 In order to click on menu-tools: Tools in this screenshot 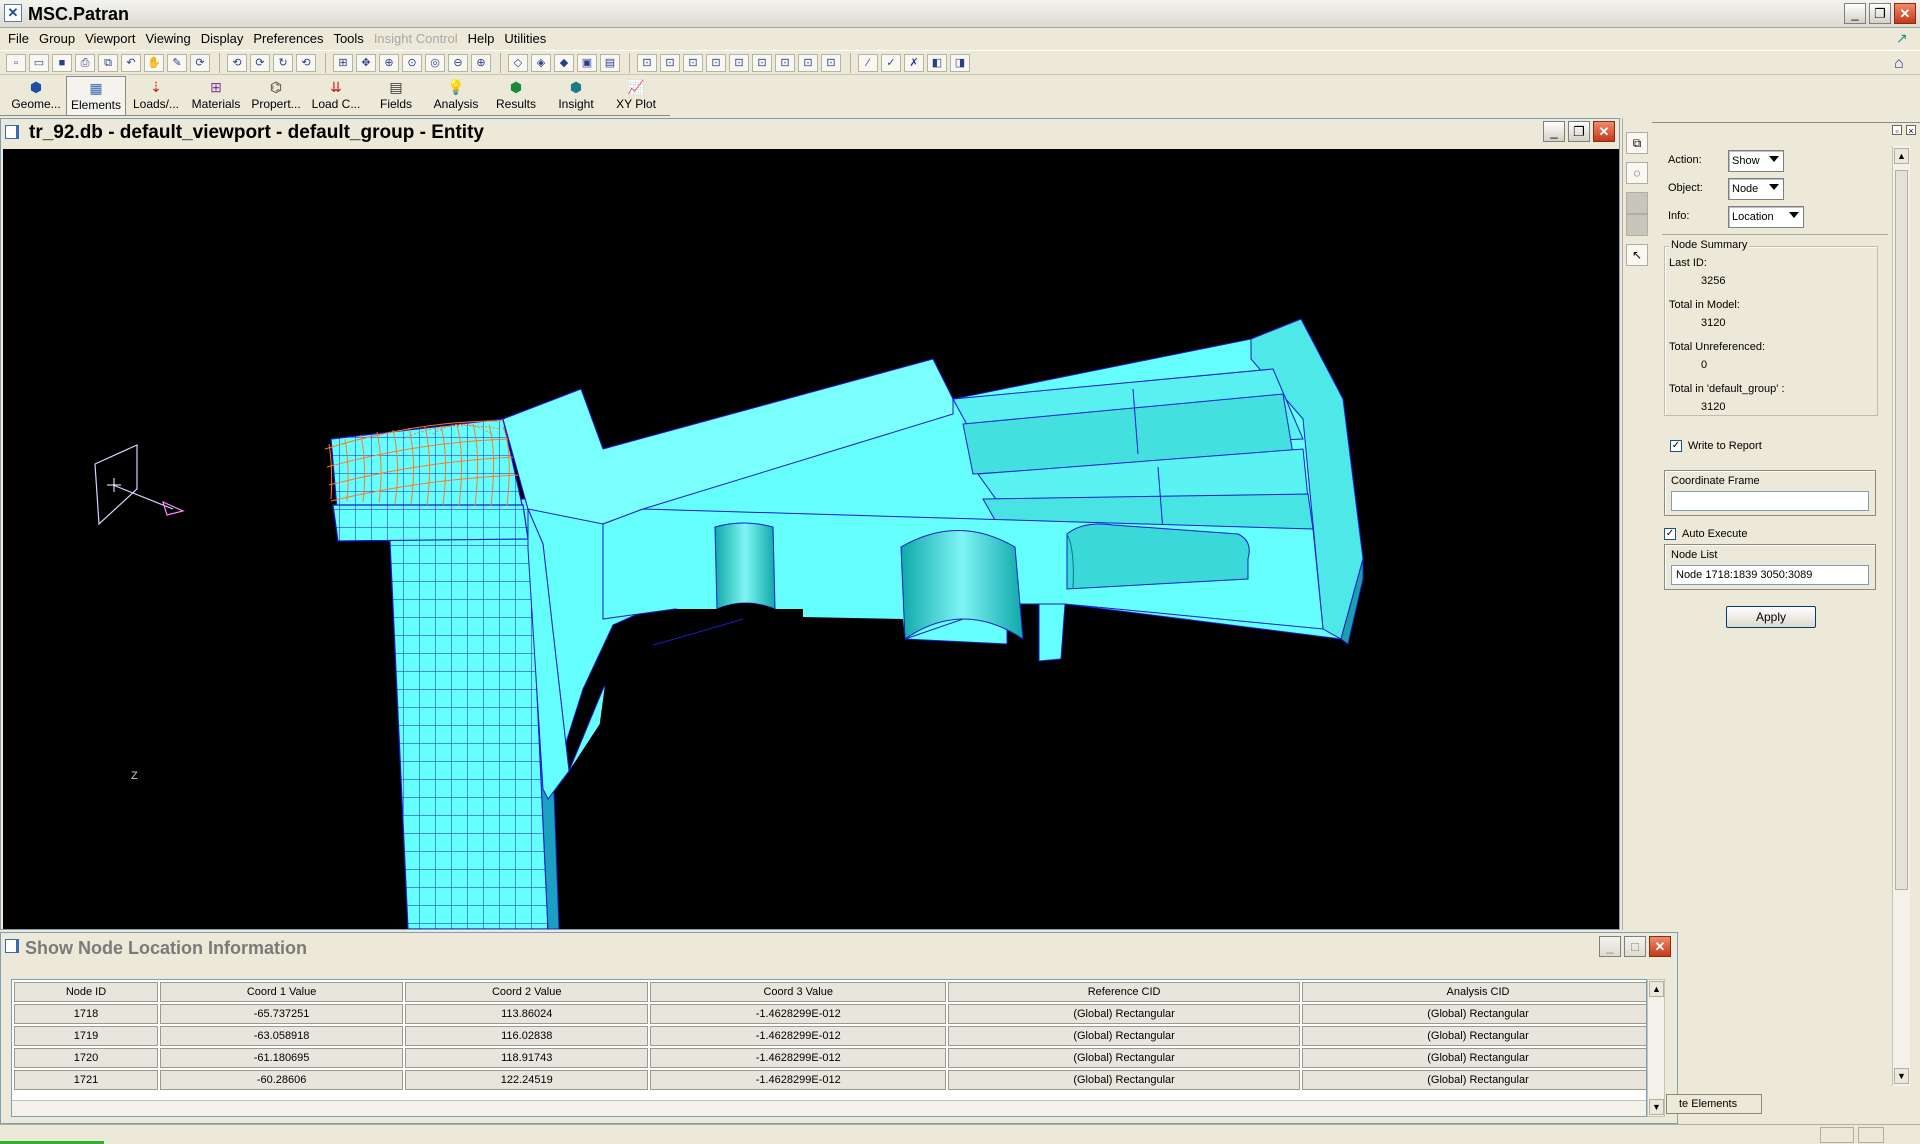, I will do `click(349, 39)`.